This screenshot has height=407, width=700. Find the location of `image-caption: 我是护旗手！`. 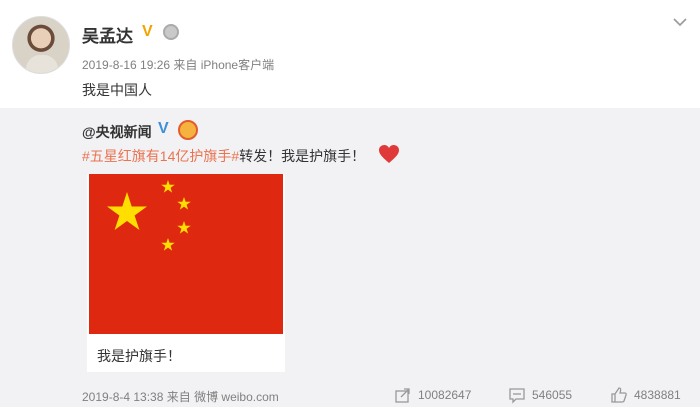

image-caption: 我是护旗手！ is located at coordinates (139, 356).